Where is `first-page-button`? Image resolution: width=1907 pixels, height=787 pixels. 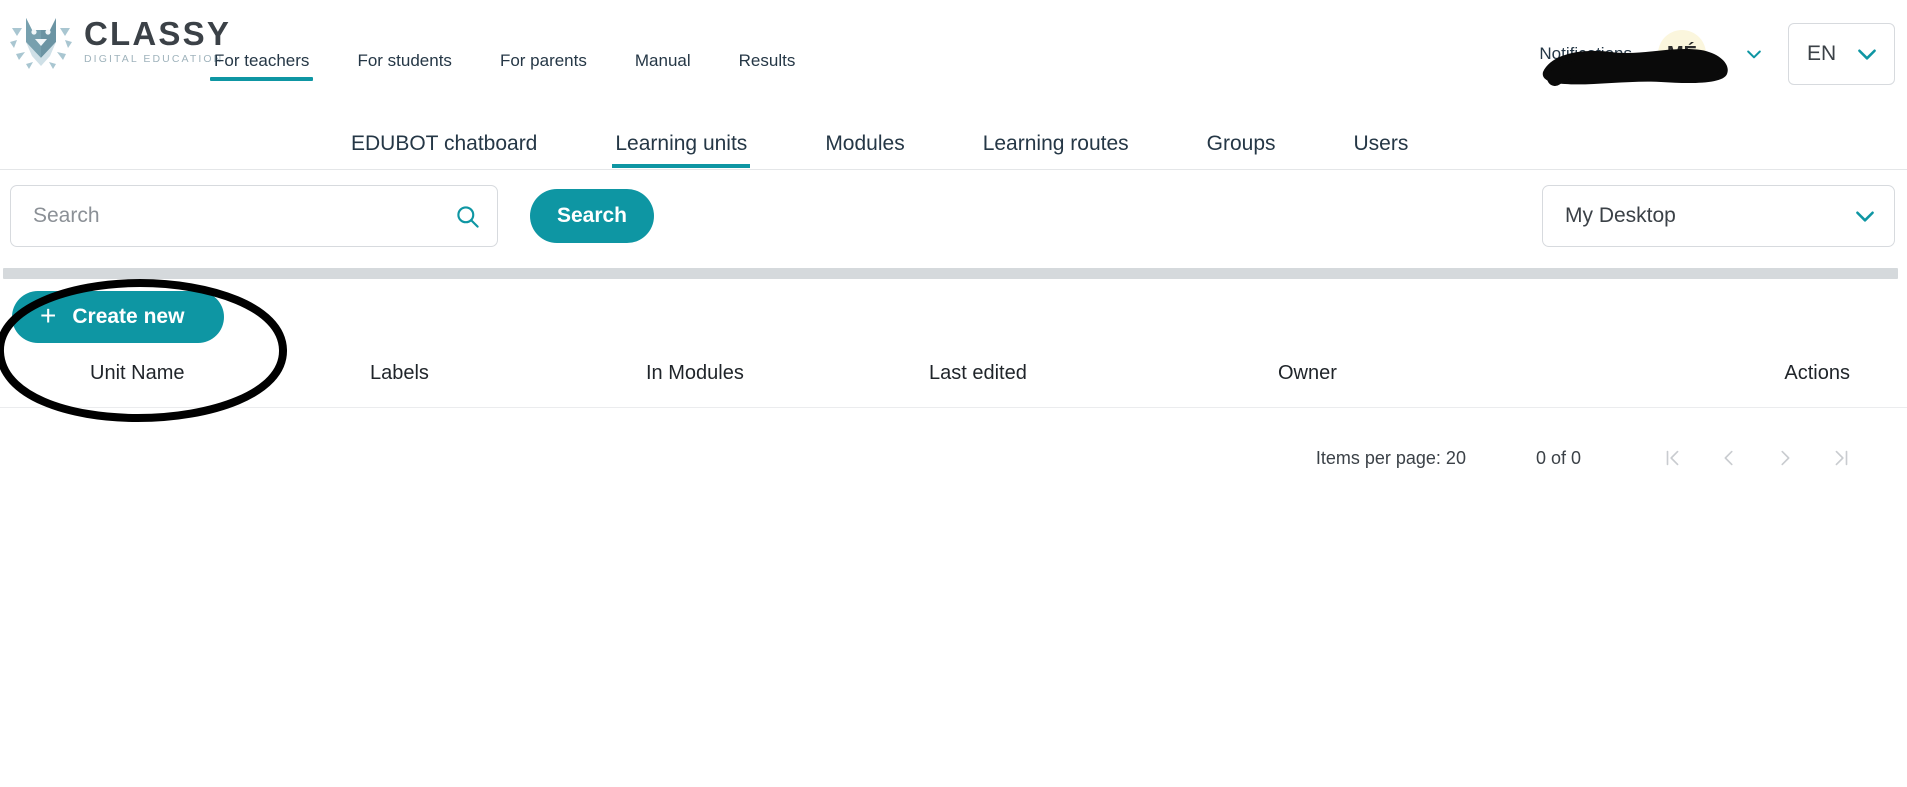
first-page-button is located at coordinates (1673, 458).